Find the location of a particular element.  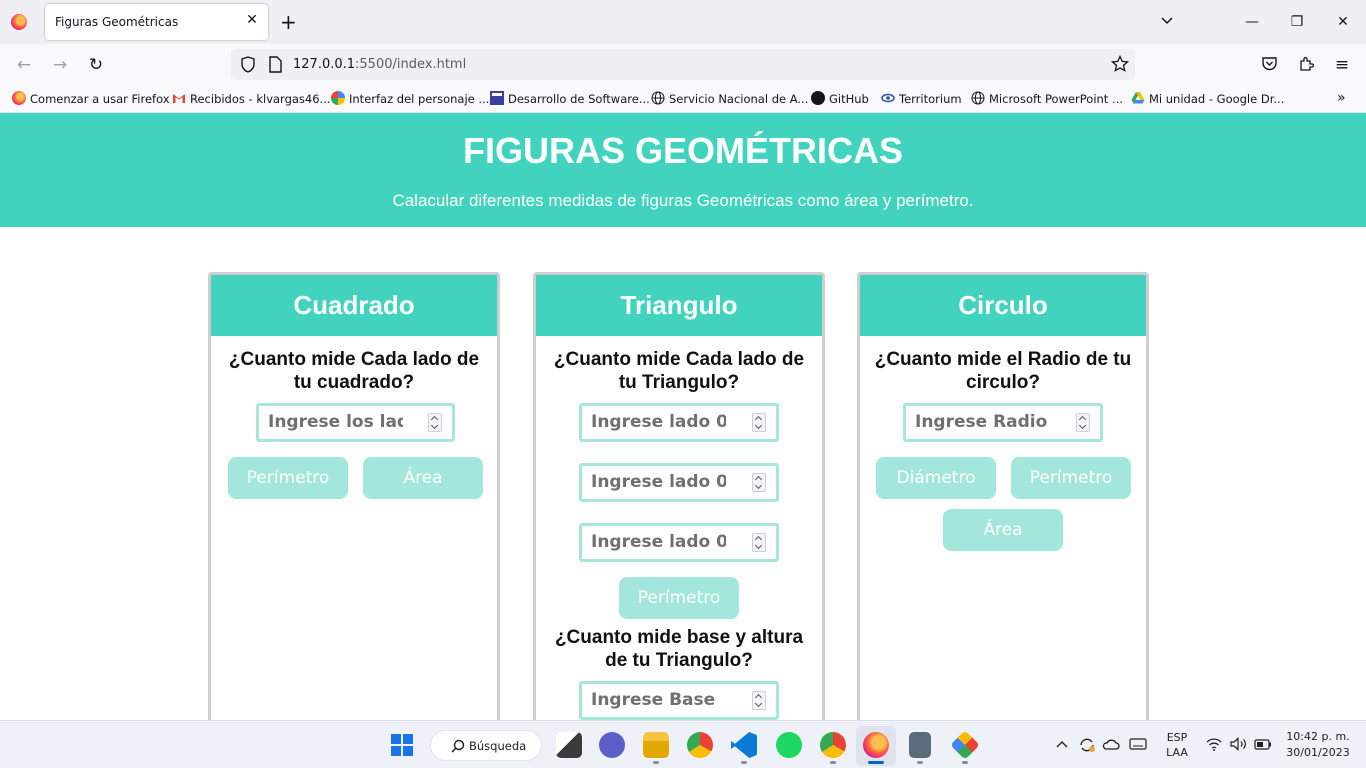

forward-icon: → is located at coordinates (60, 65).